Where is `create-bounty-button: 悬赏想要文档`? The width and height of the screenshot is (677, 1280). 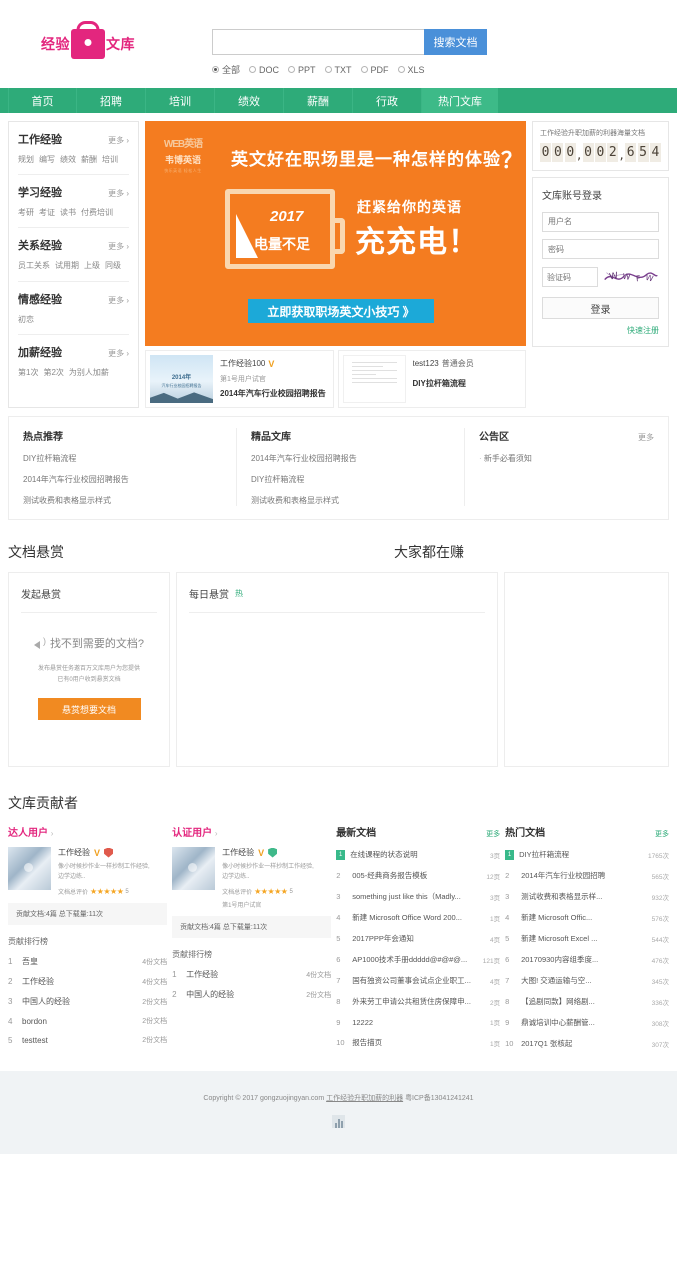 create-bounty-button: 悬赏想要文档 is located at coordinates (89, 709).